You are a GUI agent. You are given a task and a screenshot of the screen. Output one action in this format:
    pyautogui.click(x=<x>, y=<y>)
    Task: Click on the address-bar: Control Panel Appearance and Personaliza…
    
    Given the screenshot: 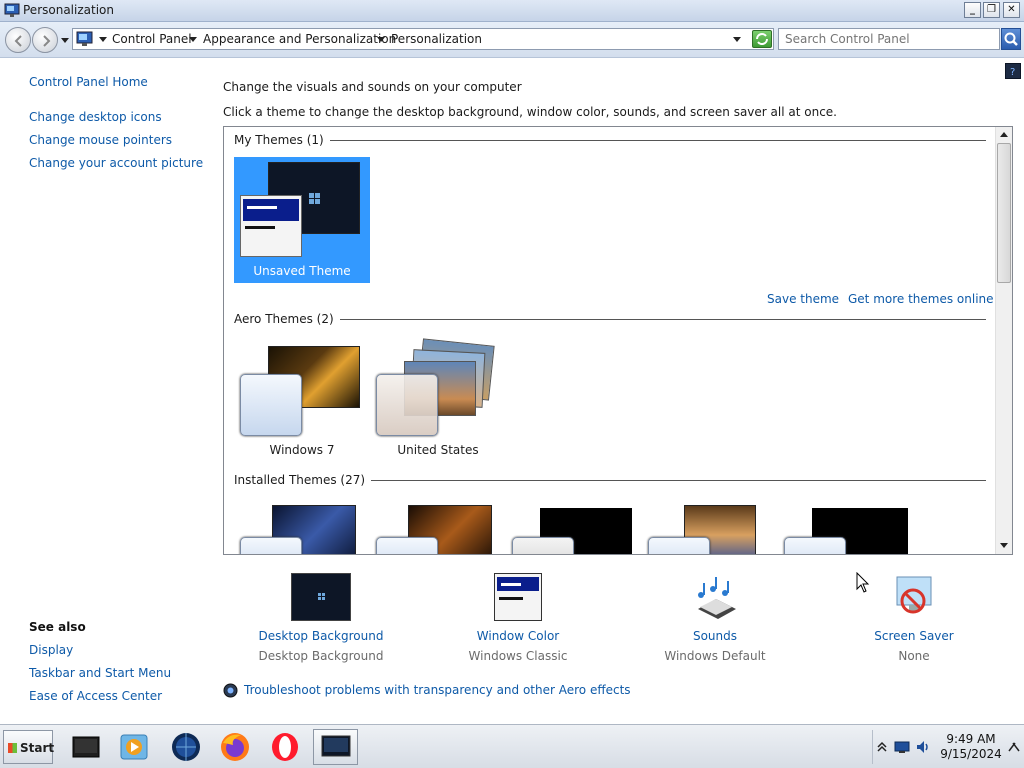 What is the action you would take?
    pyautogui.click(x=423, y=39)
    